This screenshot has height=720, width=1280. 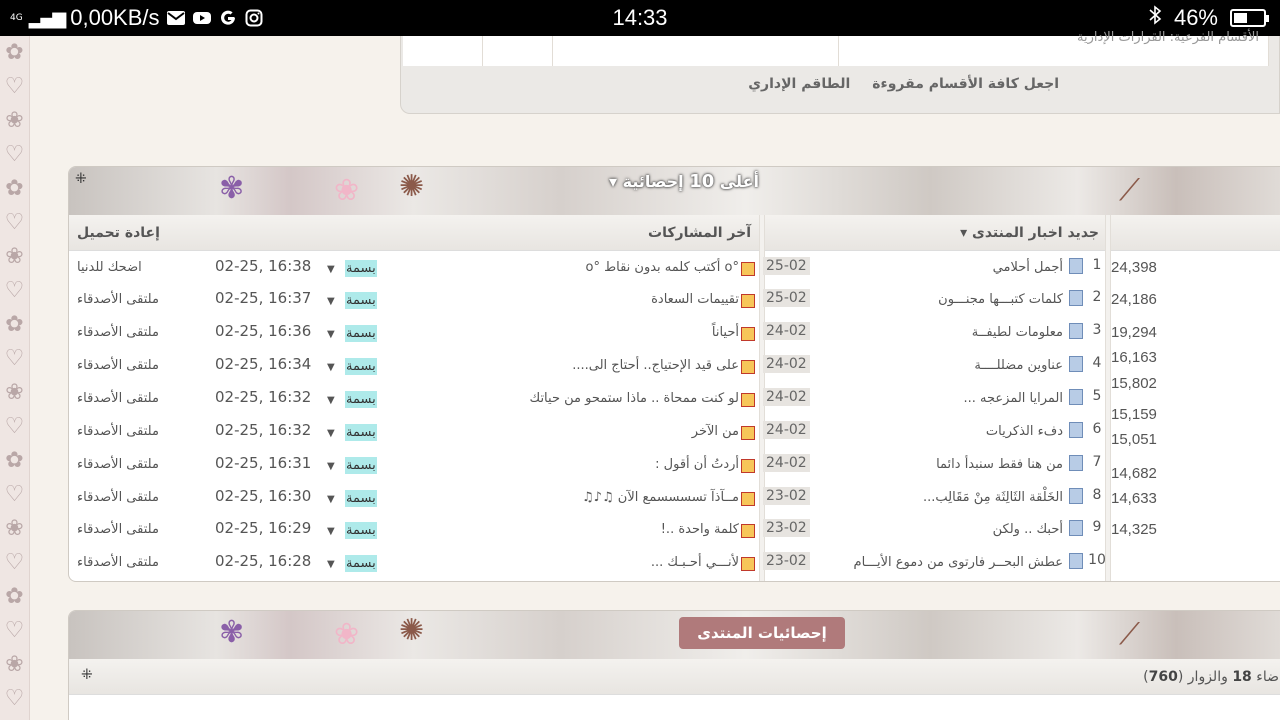 What do you see at coordinates (725, 332) in the screenshot?
I see `post-link: أحياناً` at bounding box center [725, 332].